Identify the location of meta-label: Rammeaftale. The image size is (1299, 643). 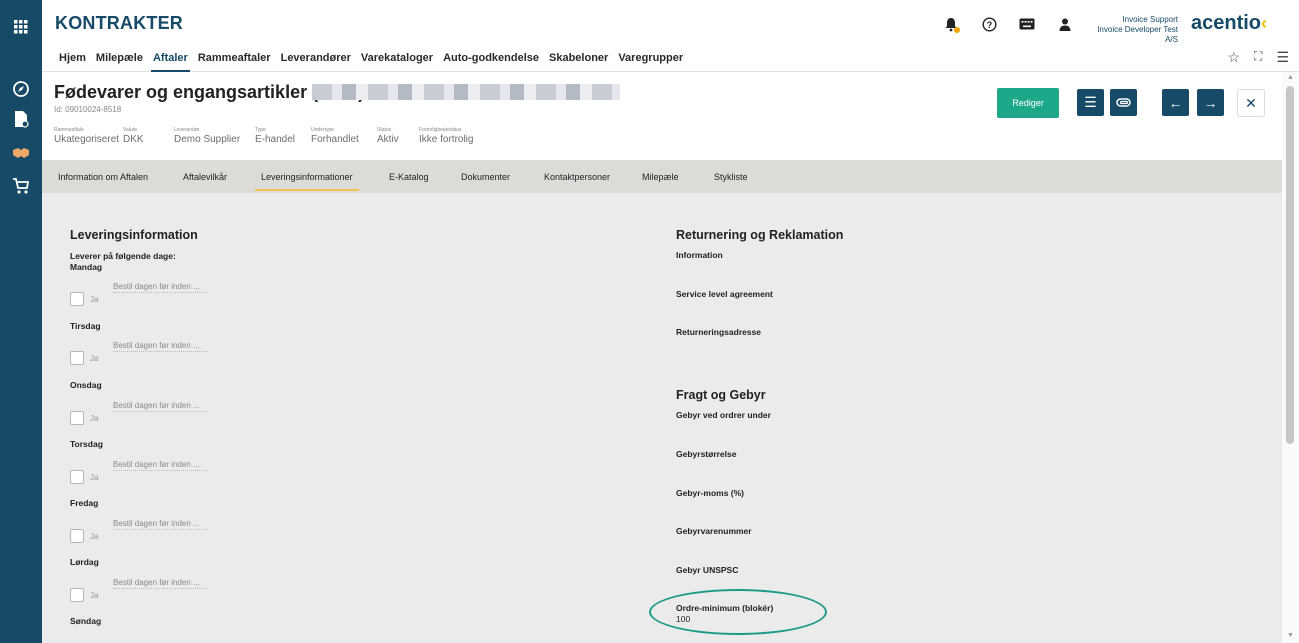
(69, 130).